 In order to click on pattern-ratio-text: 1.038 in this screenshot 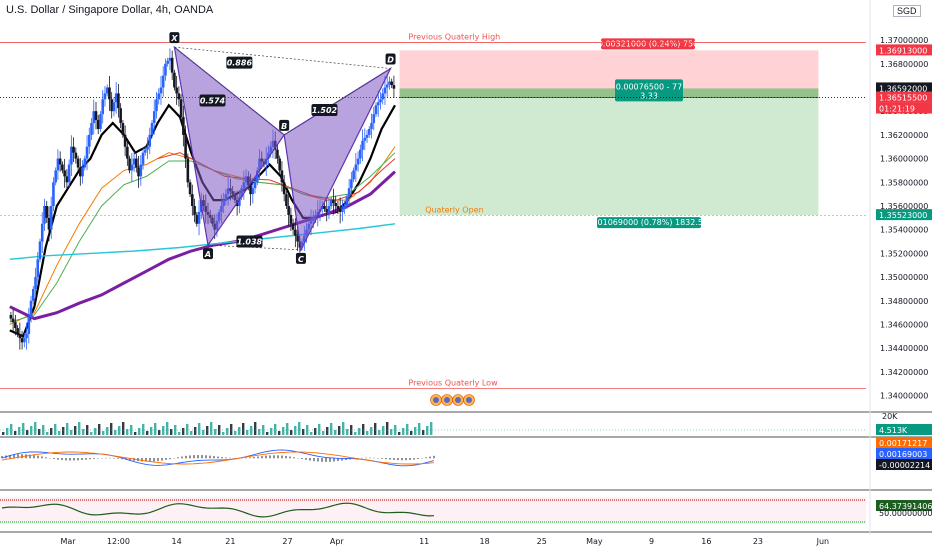, I will do `click(250, 242)`.